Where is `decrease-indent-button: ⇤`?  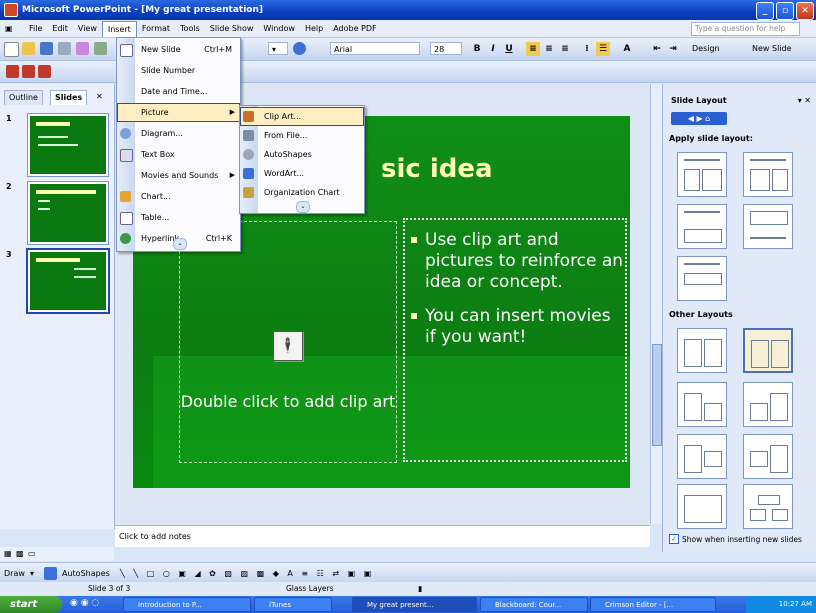
decrease-indent-button: ⇤ is located at coordinates (657, 49).